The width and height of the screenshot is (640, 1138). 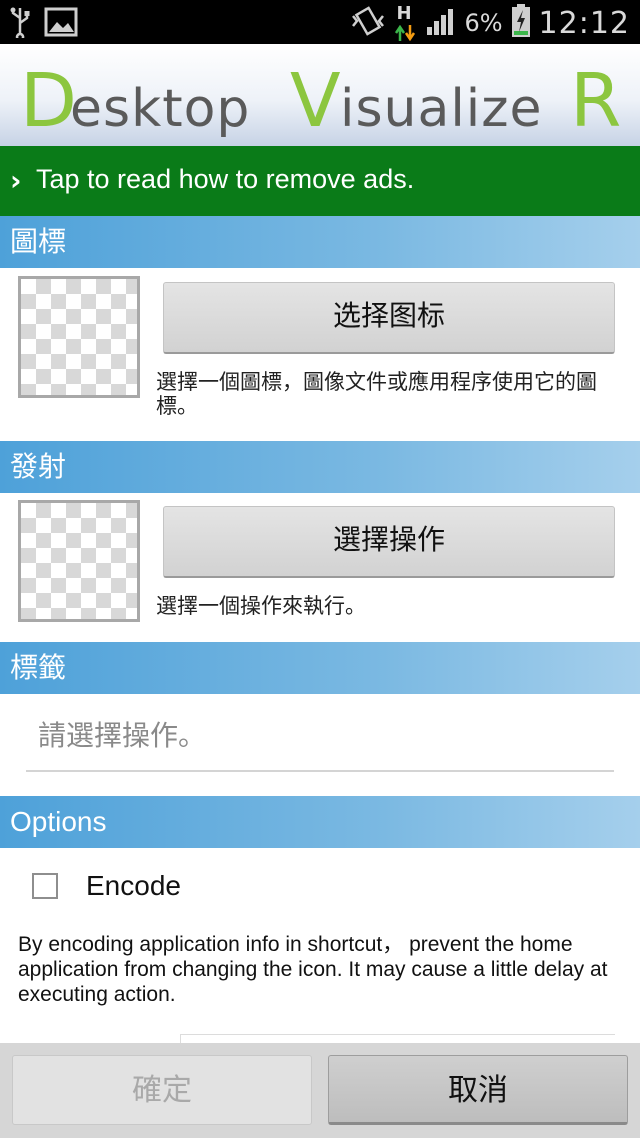 What do you see at coordinates (320, 467) in the screenshot?
I see `section-header-launch: 發射` at bounding box center [320, 467].